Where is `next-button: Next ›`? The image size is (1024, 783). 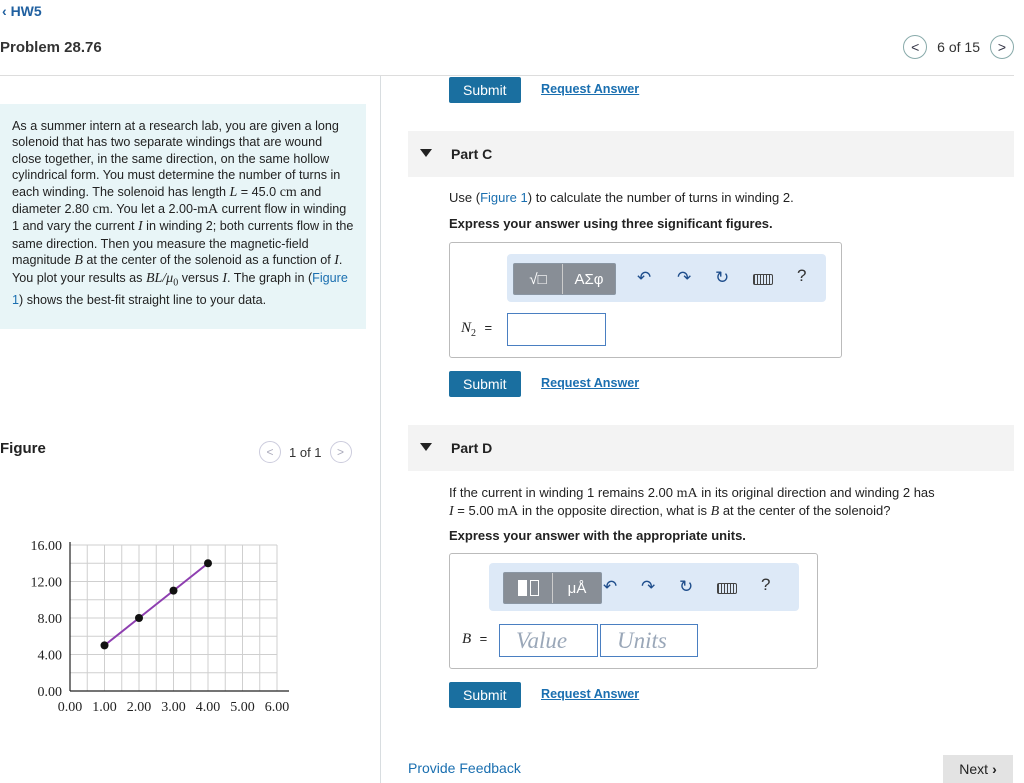
next-button: Next › is located at coordinates (978, 769).